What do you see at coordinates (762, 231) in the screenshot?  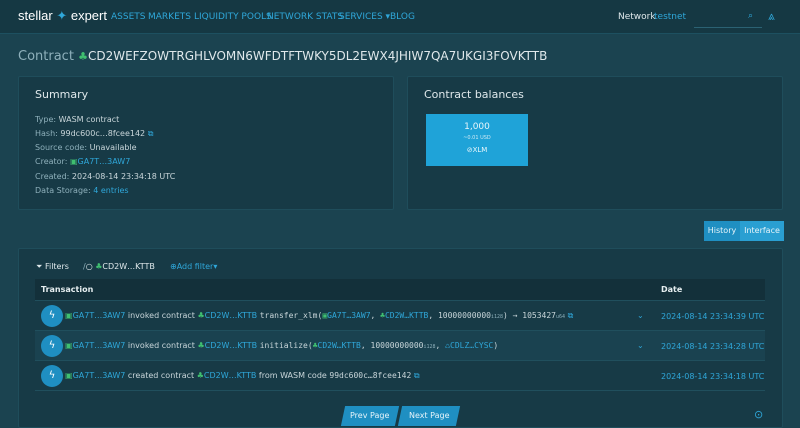 I see `tab-interface: Interface` at bounding box center [762, 231].